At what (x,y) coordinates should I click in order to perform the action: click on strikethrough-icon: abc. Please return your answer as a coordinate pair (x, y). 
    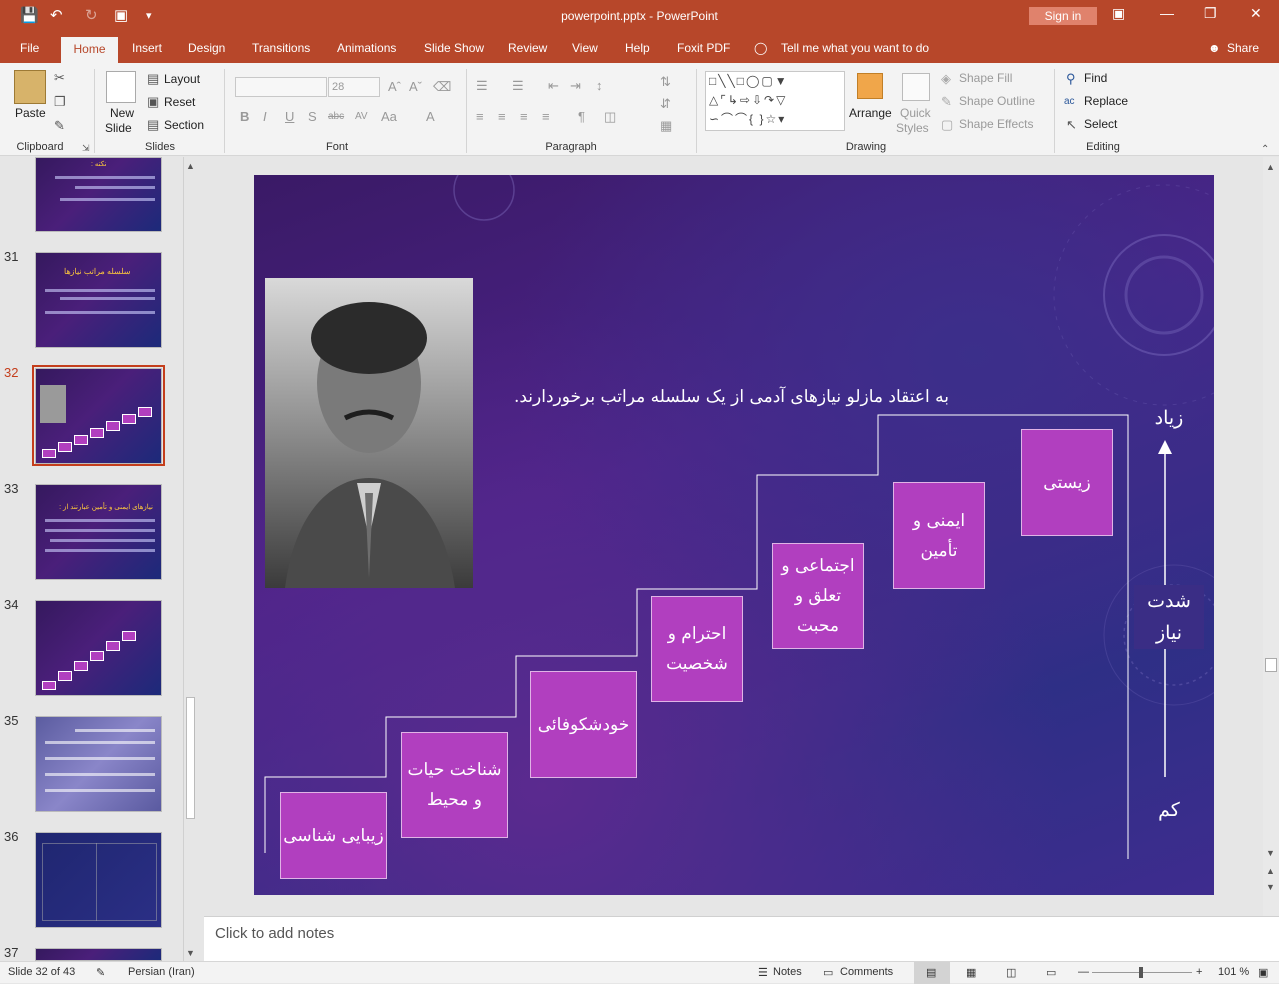
    Looking at the image, I should click on (336, 116).